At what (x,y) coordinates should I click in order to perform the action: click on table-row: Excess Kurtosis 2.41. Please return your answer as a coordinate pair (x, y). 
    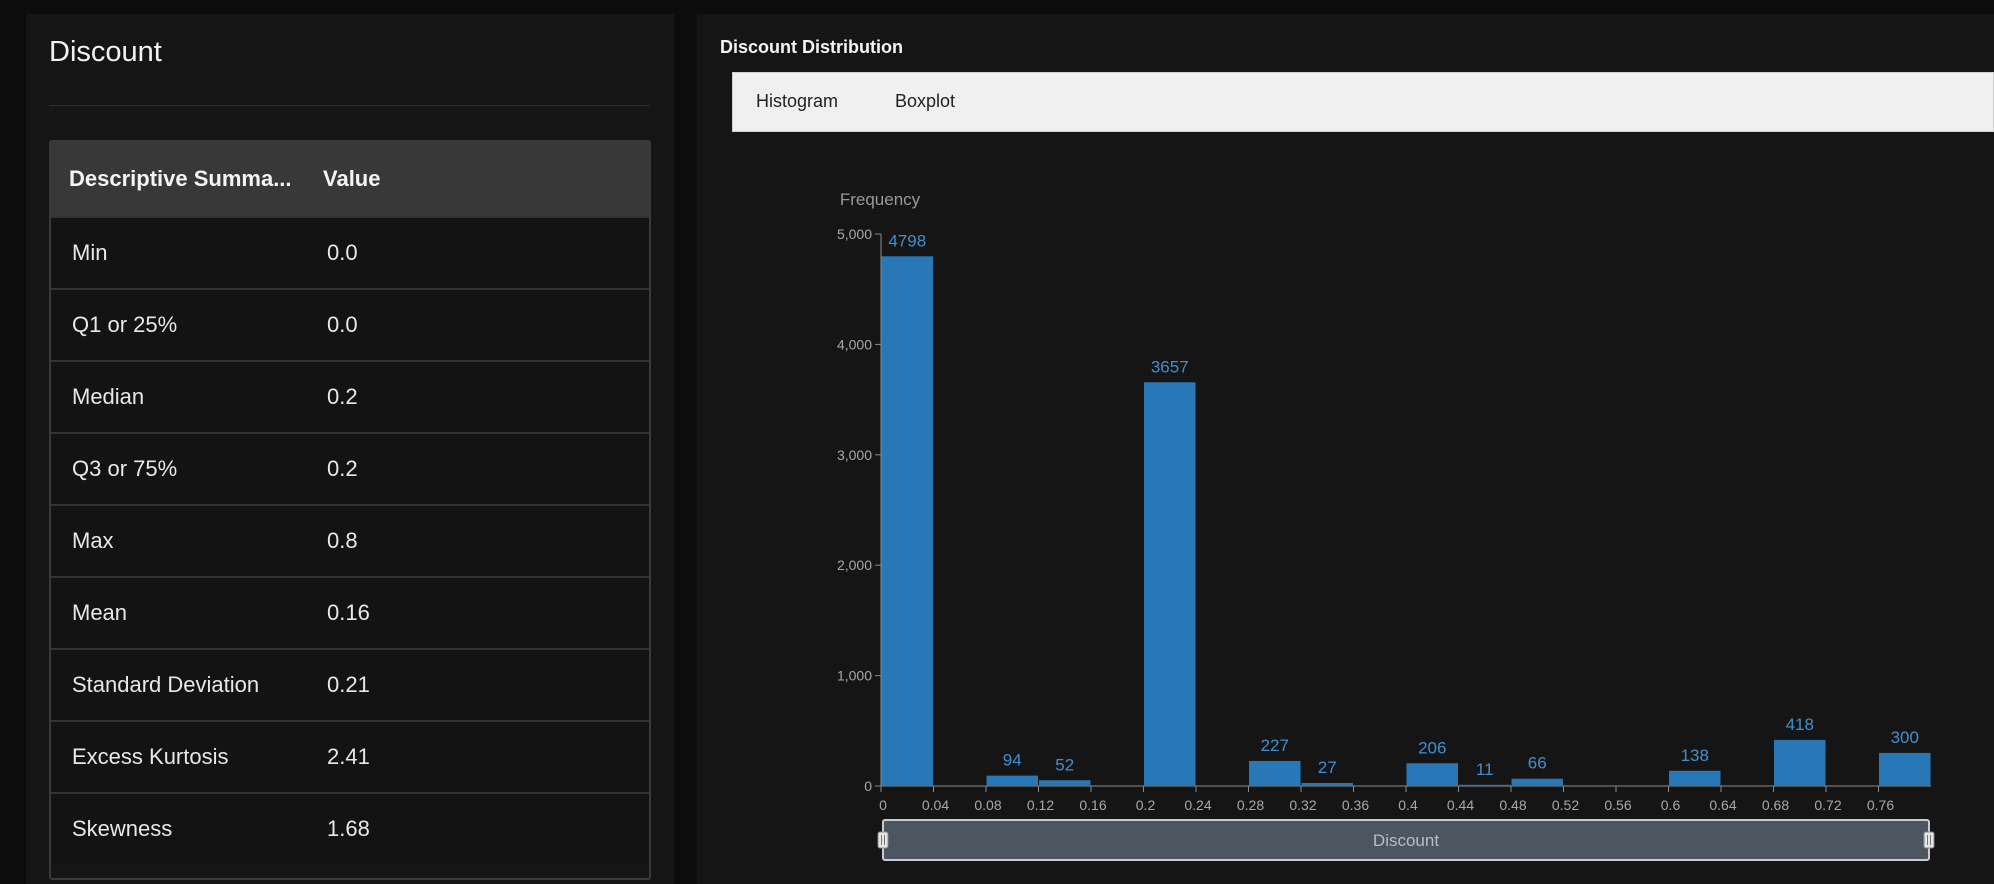
    Looking at the image, I should click on (350, 756).